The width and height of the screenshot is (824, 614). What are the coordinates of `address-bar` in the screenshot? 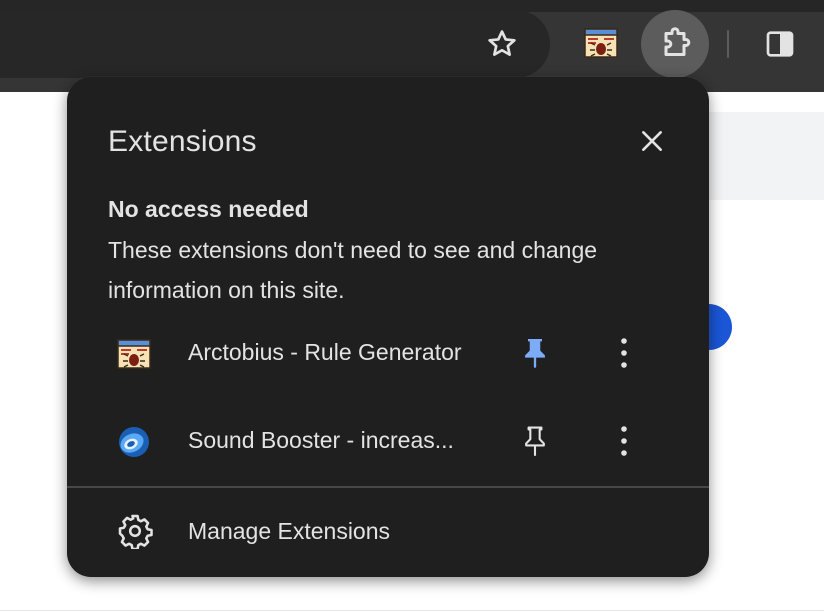 It's located at (275, 44).